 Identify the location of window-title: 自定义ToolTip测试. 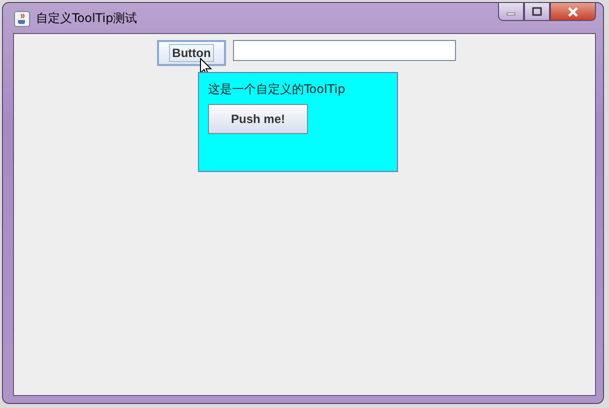
(87, 18).